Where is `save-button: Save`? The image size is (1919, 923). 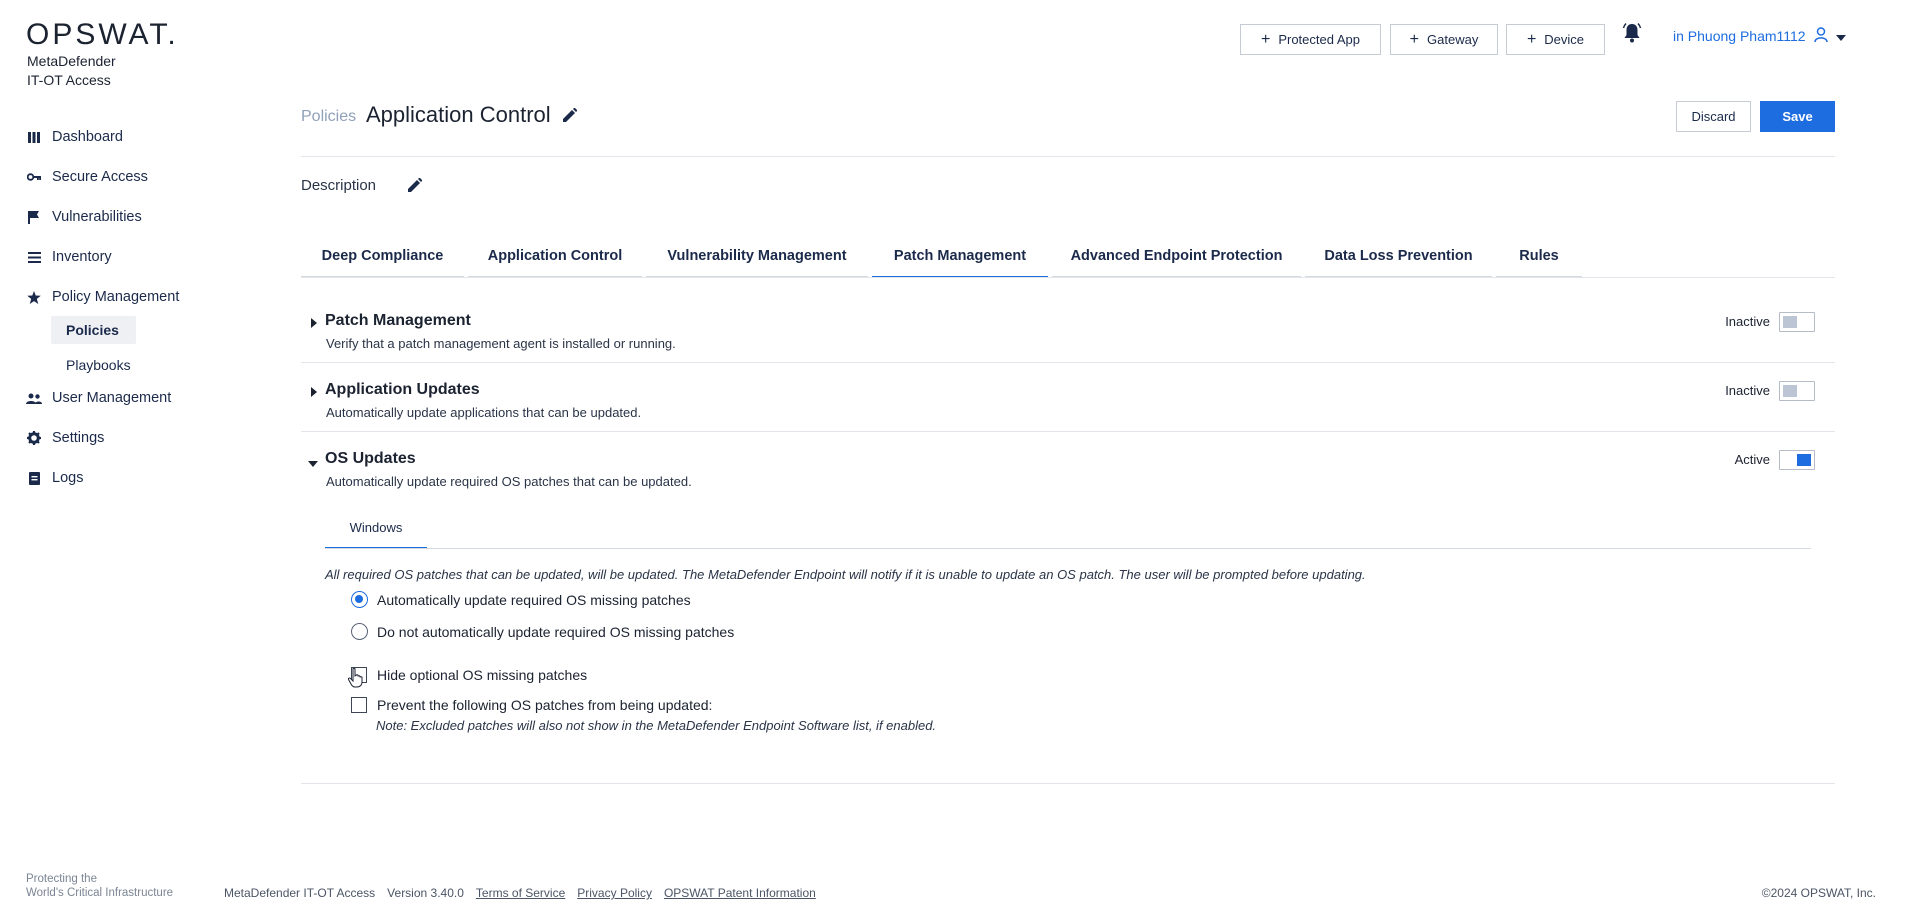
save-button: Save is located at coordinates (1797, 116).